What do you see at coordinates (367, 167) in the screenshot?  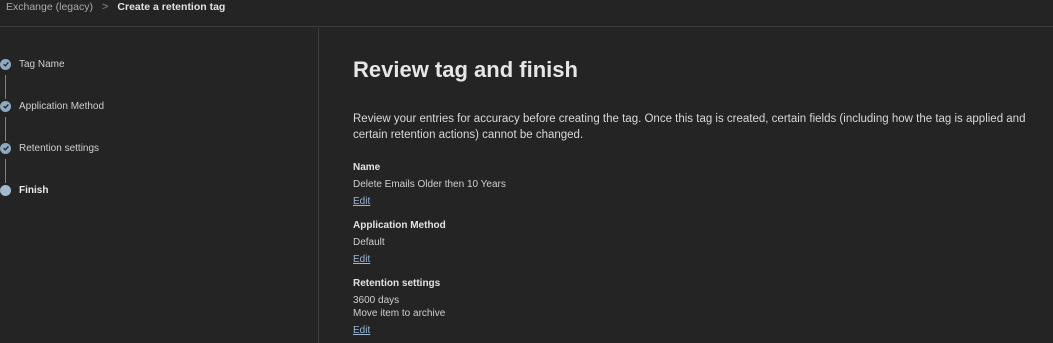 I see `field-label: Name` at bounding box center [367, 167].